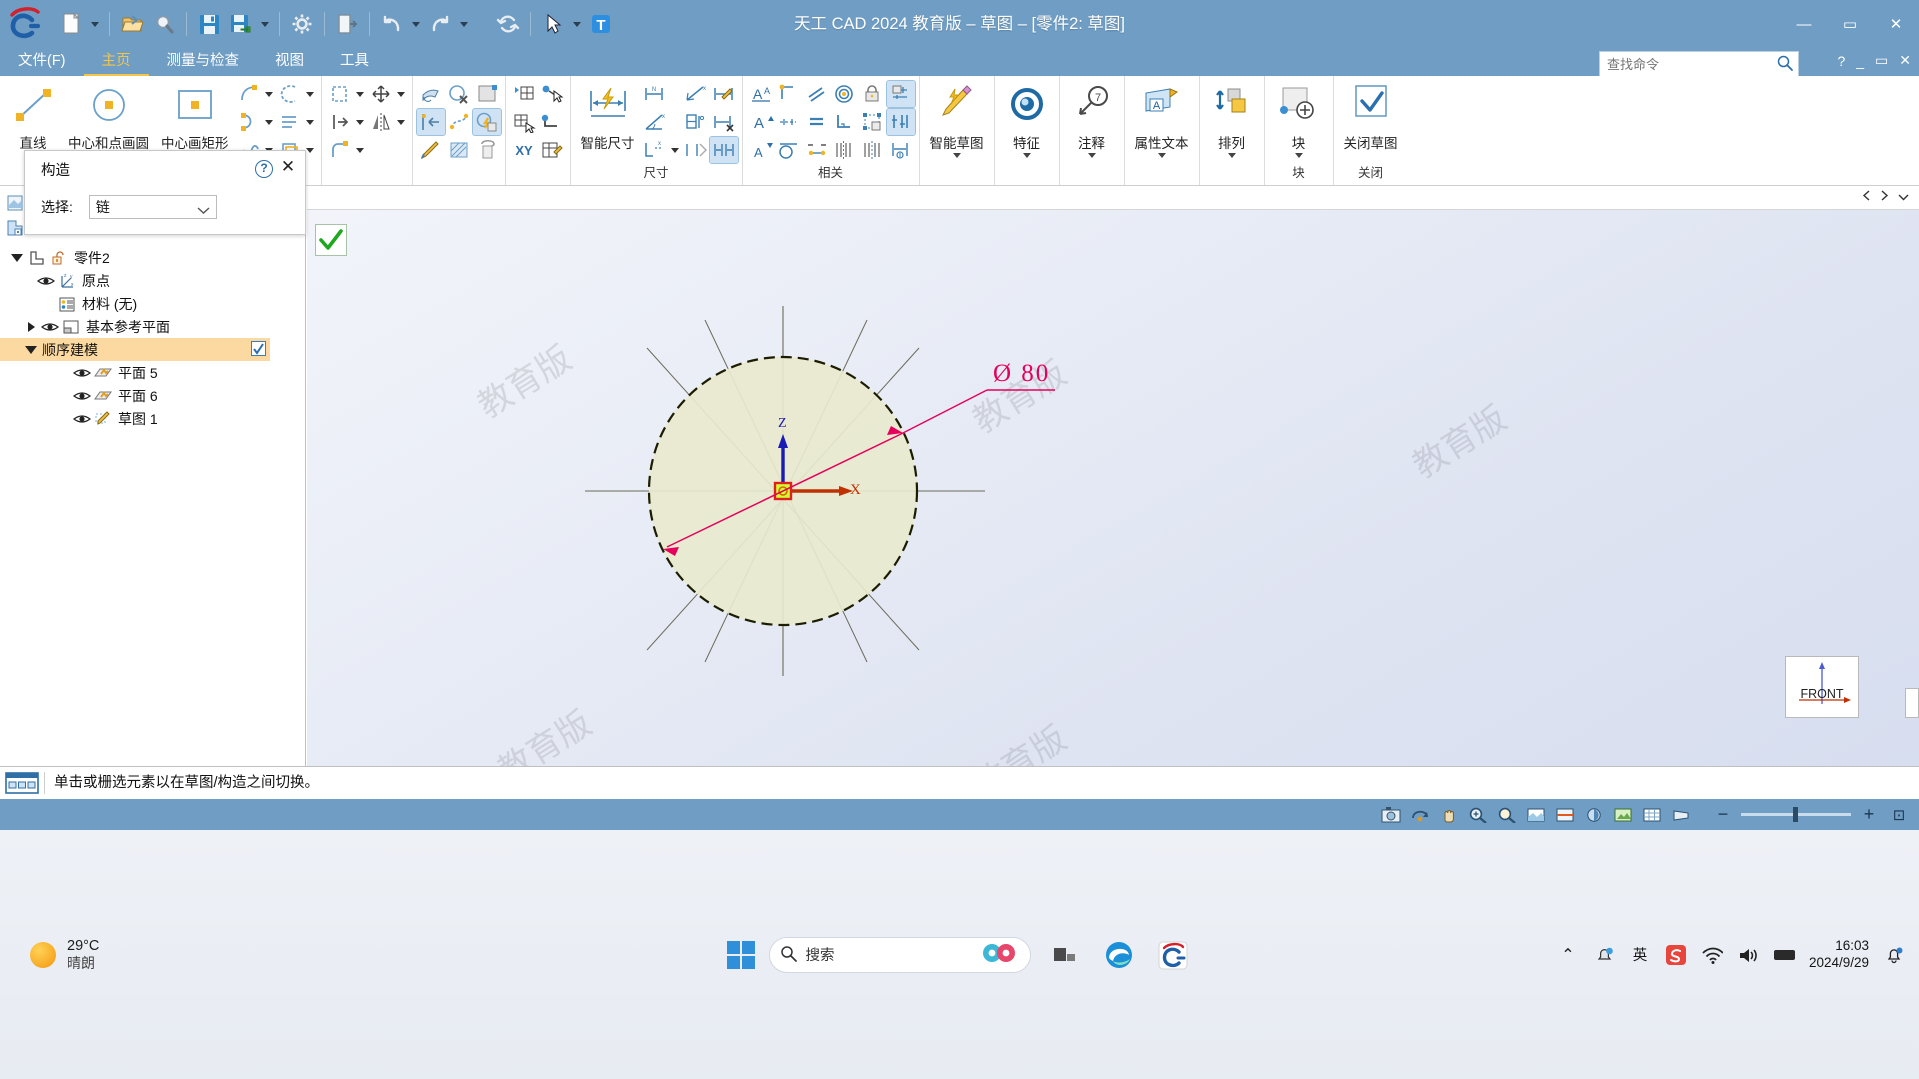 Image resolution: width=1919 pixels, height=1079 pixels. Describe the element at coordinates (740, 954) in the screenshot. I see `start-button` at that location.